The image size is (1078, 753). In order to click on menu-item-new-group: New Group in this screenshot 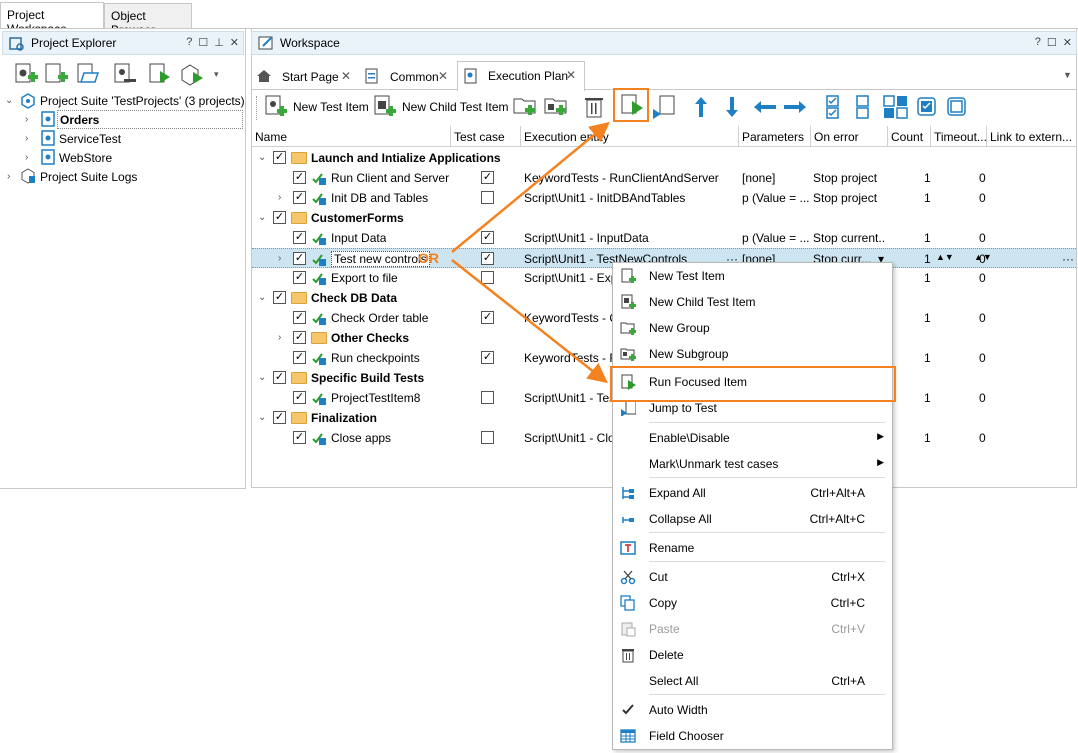, I will do `click(752, 328)`.